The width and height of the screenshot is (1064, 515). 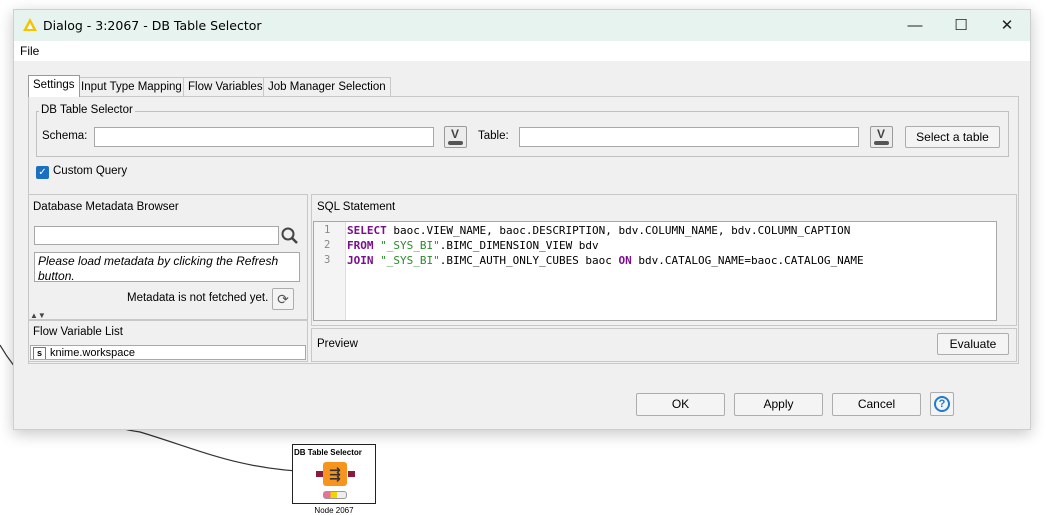 What do you see at coordinates (38, 315) in the screenshot?
I see `splitter-handle-icon: ▲▼` at bounding box center [38, 315].